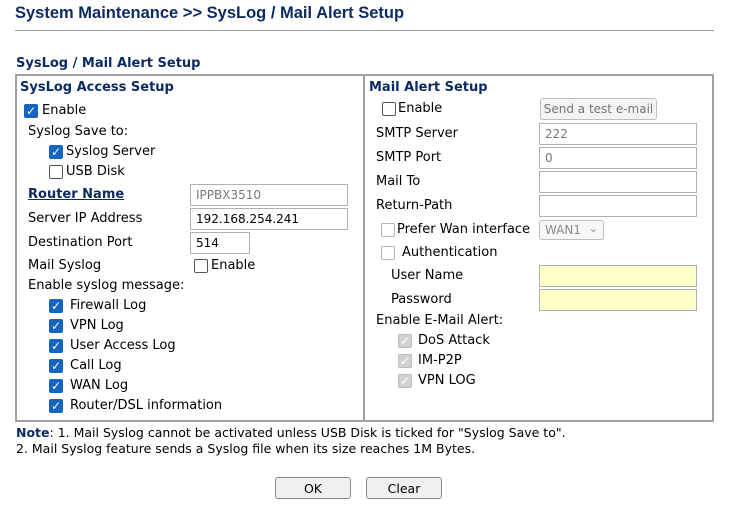  Describe the element at coordinates (108, 63) in the screenshot. I see `section-title: SysLog / Mail Alert Setup` at that location.